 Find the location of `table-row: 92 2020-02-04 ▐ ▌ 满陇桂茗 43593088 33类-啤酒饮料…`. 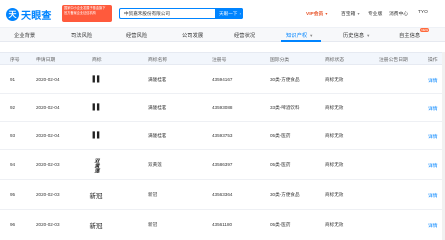

table-row: 92 2020-02-04 ▐ ▌ 满陇桂茗 43593088 33类-啤酒饮料… is located at coordinates (222, 108).